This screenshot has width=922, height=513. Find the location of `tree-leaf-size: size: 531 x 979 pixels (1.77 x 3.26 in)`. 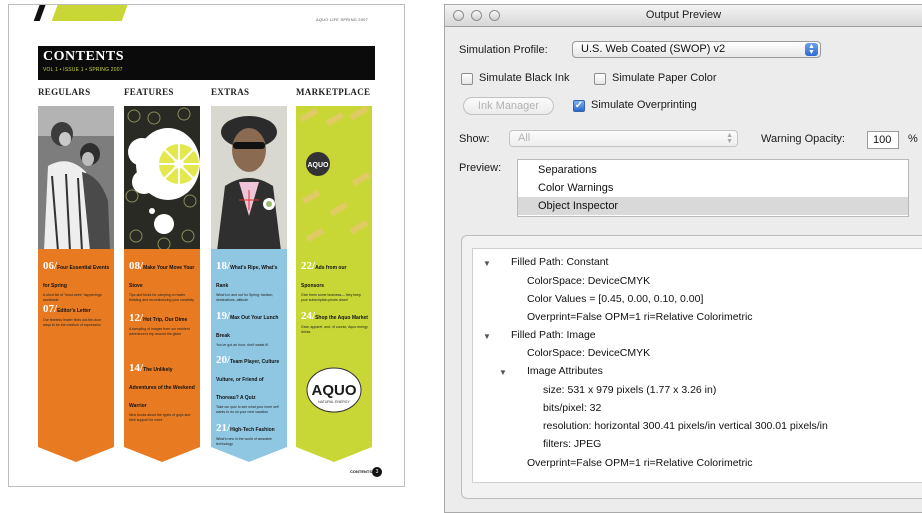

tree-leaf-size: size: 531 x 979 pixels (1.77 x 3.26 in) is located at coordinates (630, 390).